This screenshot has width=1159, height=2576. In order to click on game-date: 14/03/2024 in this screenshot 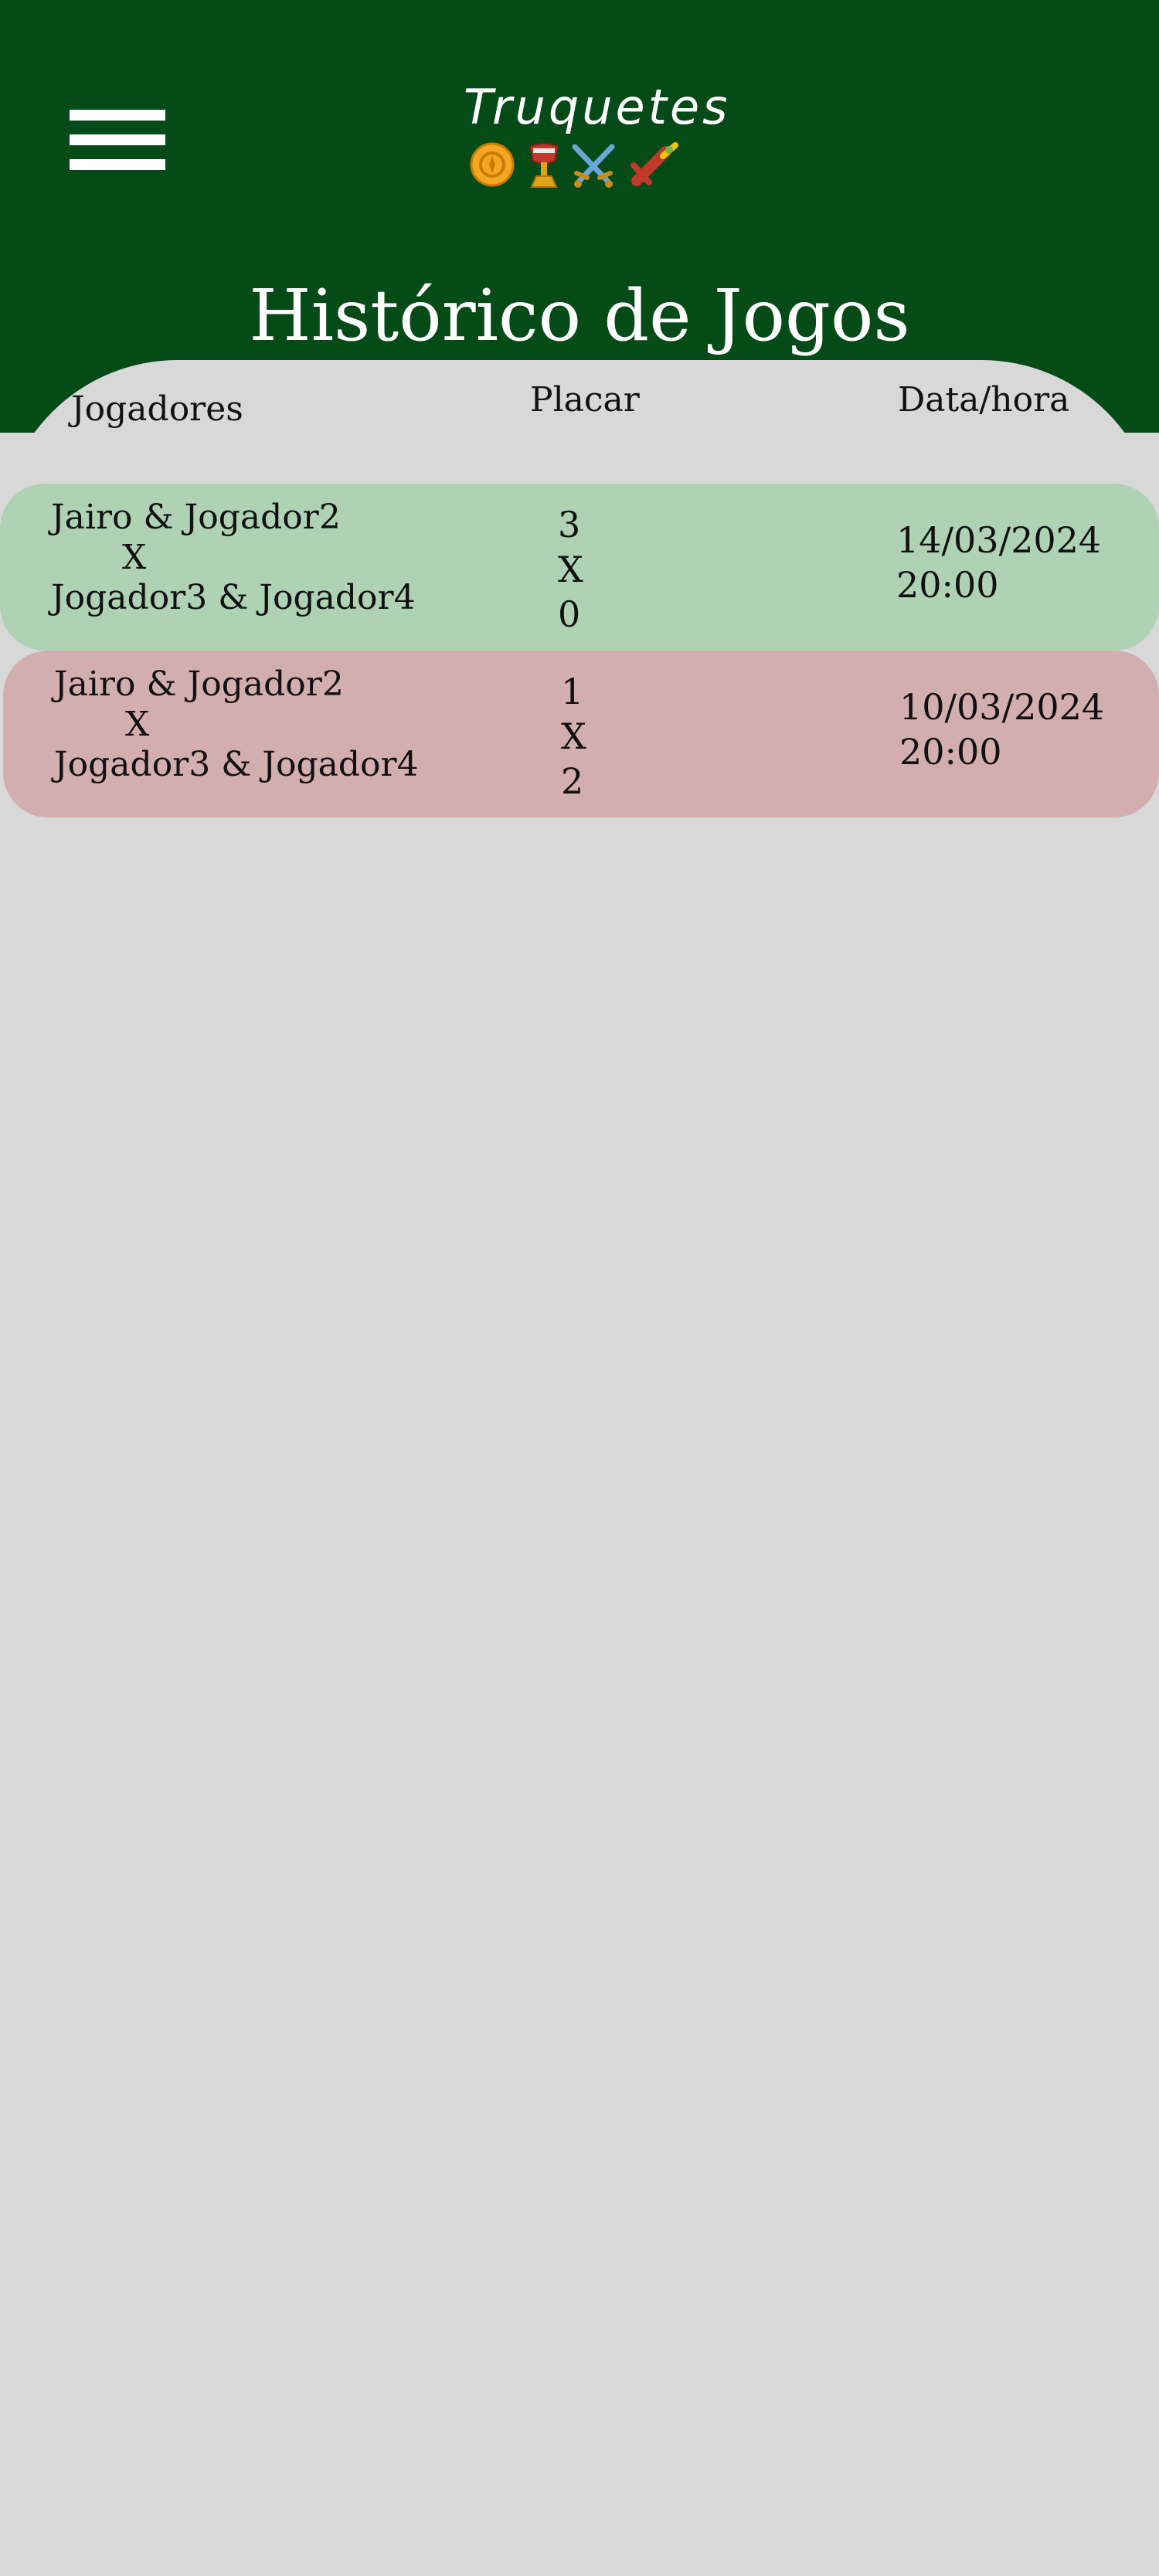, I will do `click(999, 540)`.